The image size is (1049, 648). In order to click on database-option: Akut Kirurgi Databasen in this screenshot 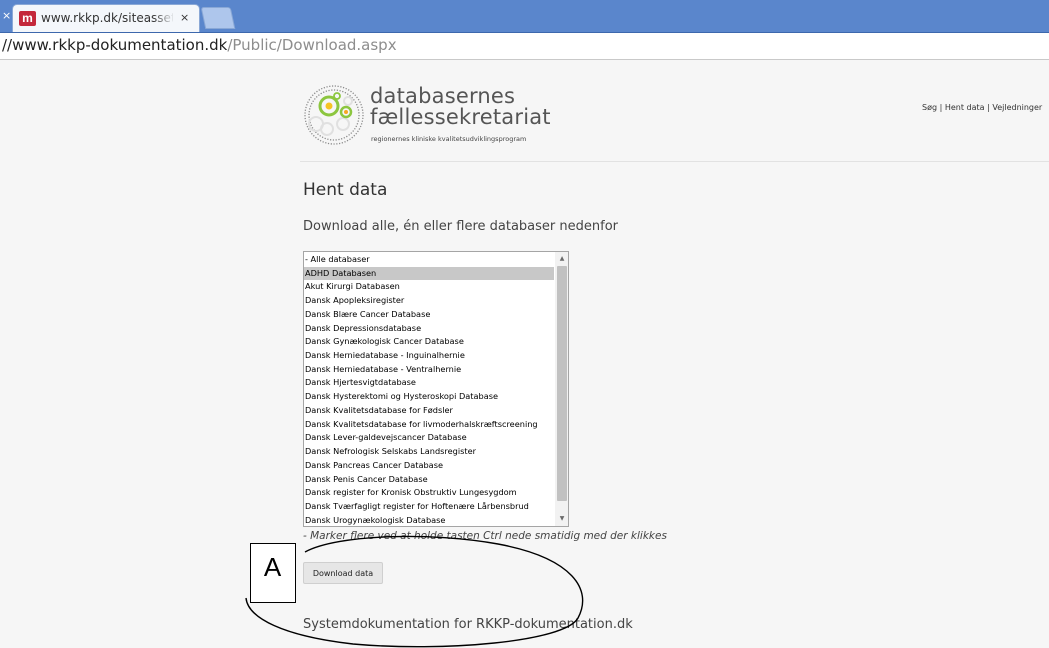, I will do `click(429, 287)`.